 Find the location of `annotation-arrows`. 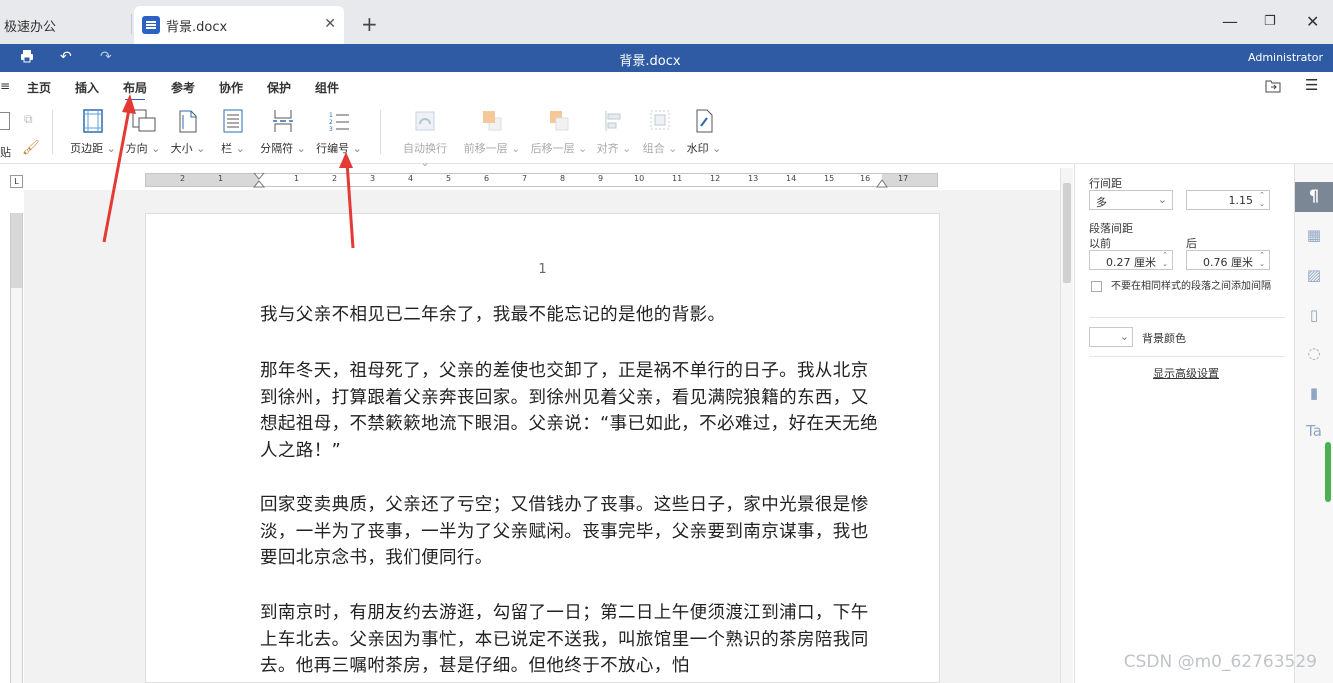

annotation-arrows is located at coordinates (228, 171).